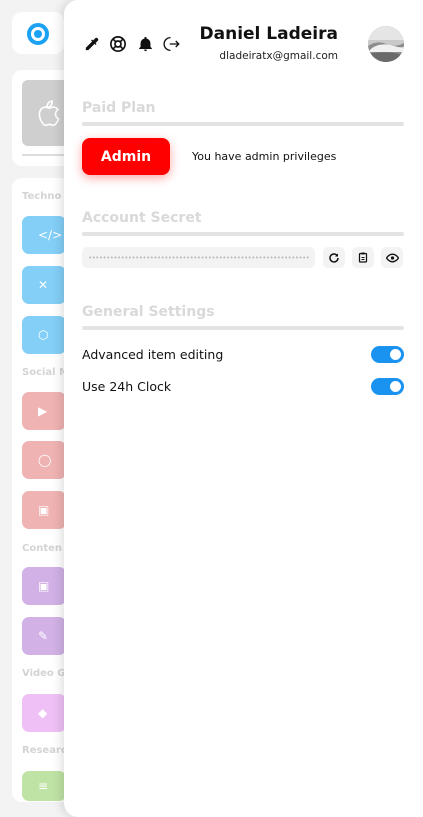 The width and height of the screenshot is (423, 817). Describe the element at coordinates (268, 34) in the screenshot. I see `user-name: Daniel Ladeira` at that location.